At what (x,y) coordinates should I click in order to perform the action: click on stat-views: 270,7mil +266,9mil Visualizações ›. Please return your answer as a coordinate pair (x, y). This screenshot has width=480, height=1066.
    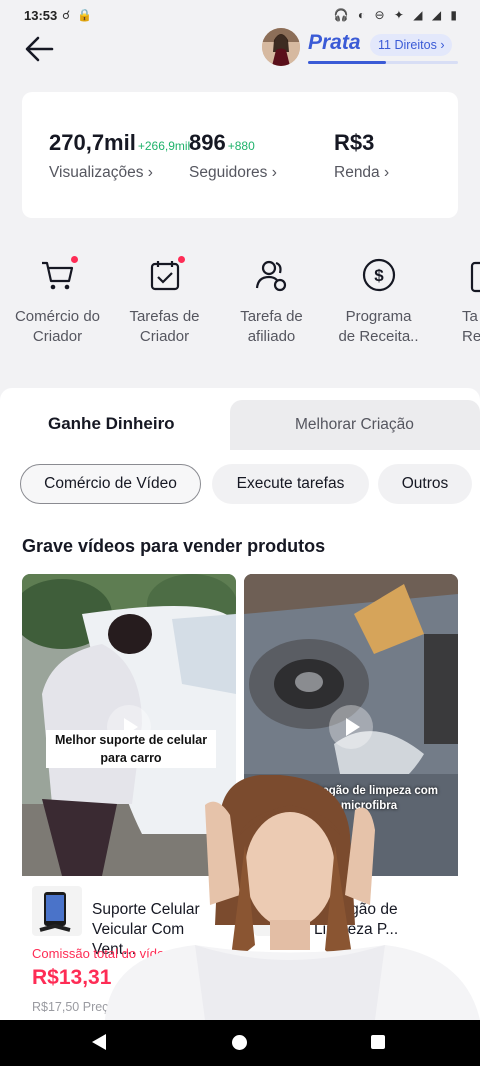
    Looking at the image, I should click on (119, 156).